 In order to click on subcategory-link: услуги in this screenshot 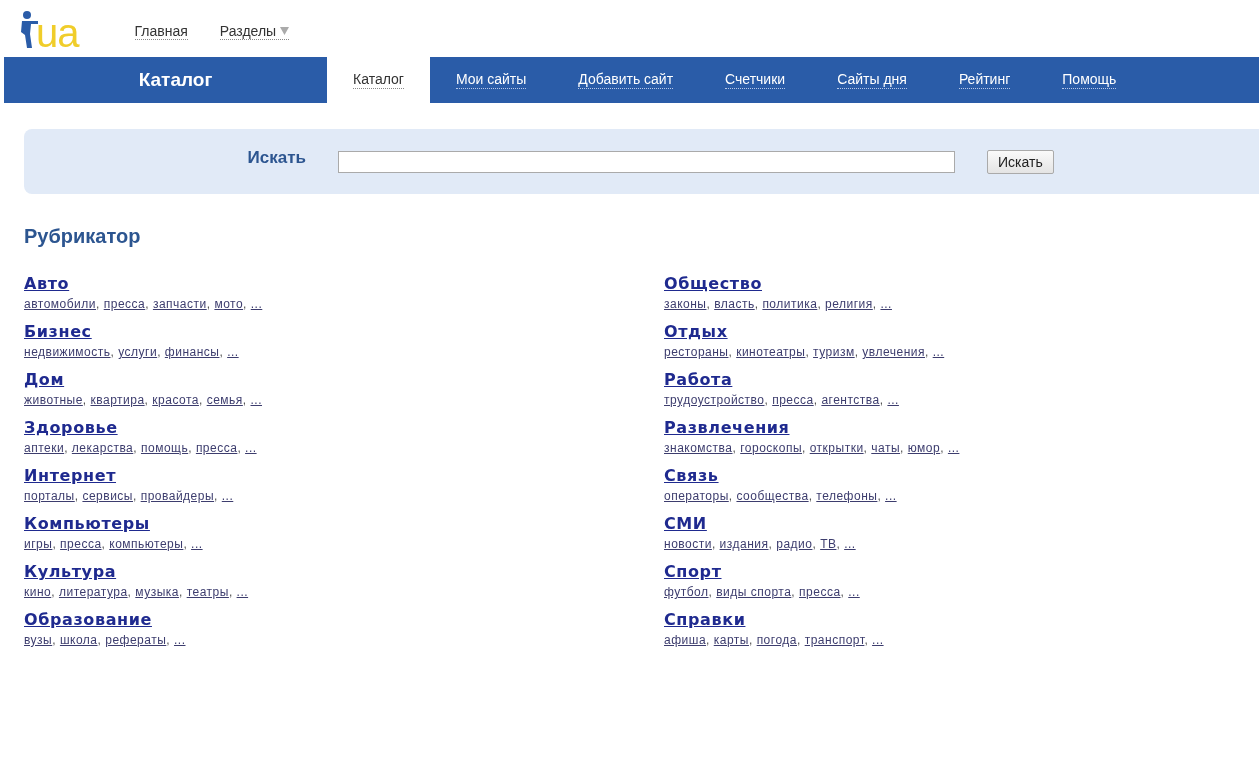, I will do `click(138, 352)`.